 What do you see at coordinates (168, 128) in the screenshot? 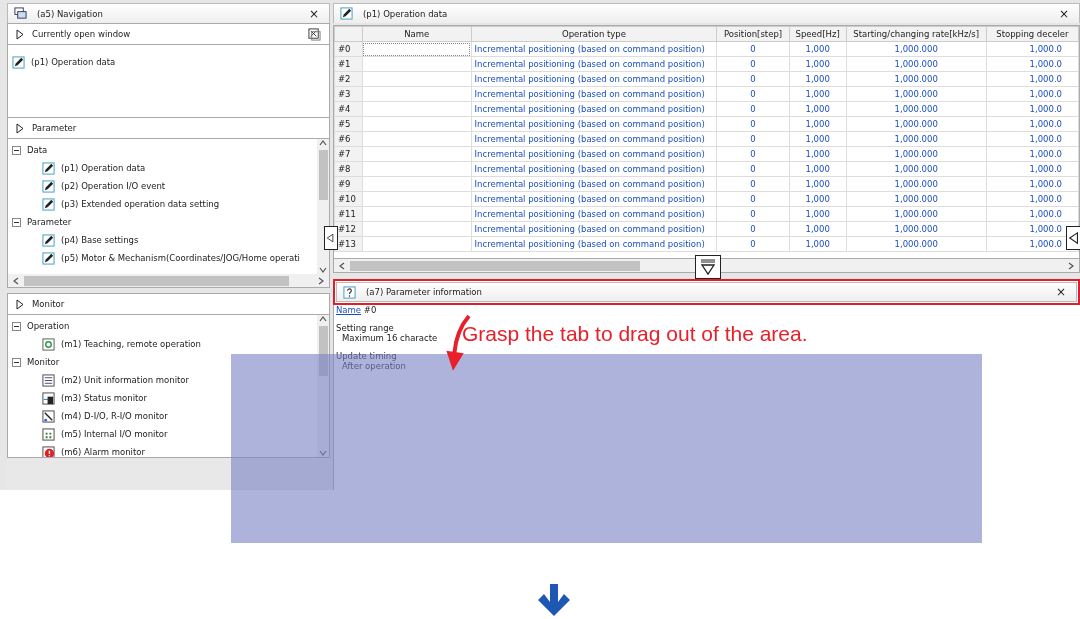
I see `section-header: Parameter` at bounding box center [168, 128].